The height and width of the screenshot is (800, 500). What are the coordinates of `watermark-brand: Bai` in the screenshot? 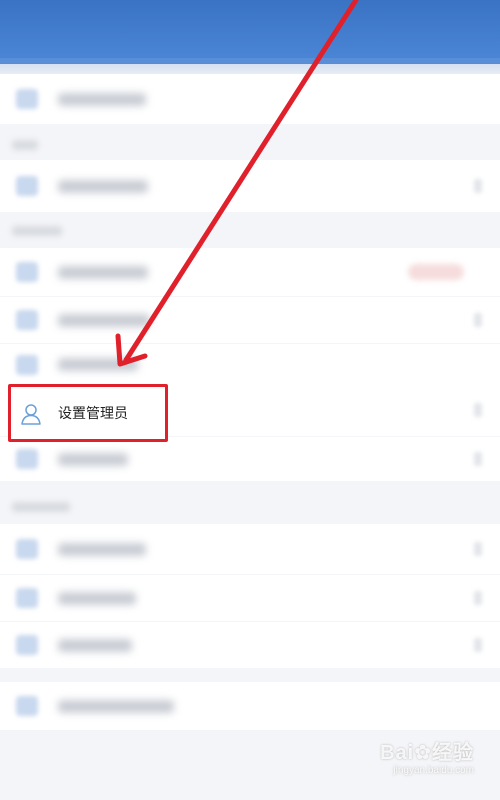 It's located at (397, 753).